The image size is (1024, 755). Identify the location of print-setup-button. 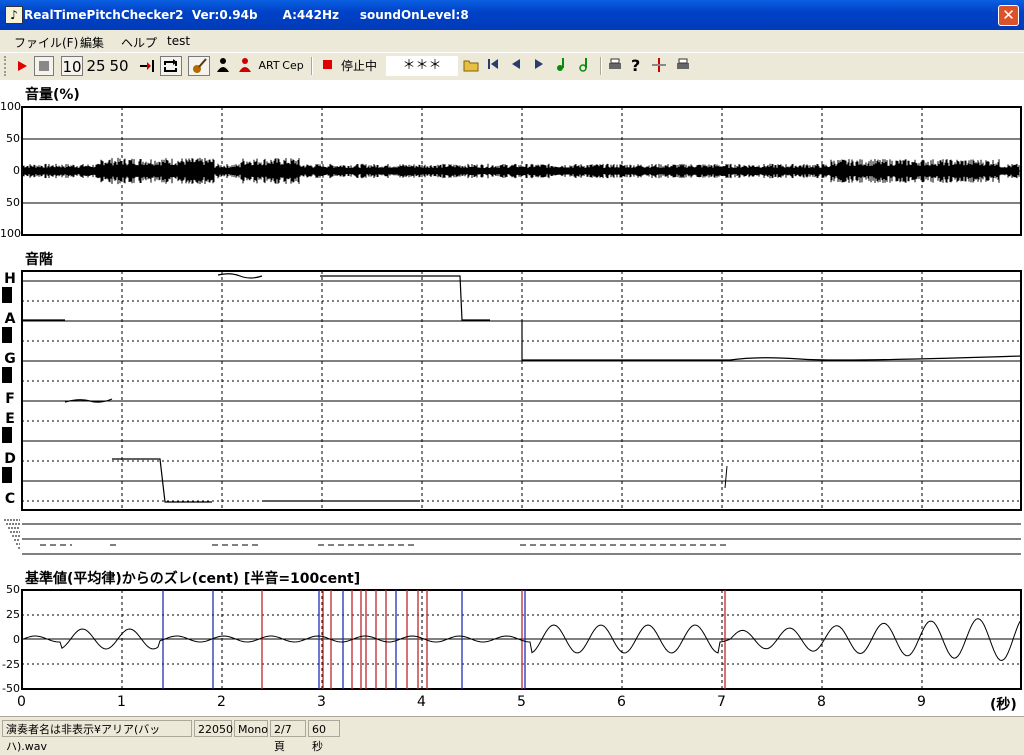
(683, 66).